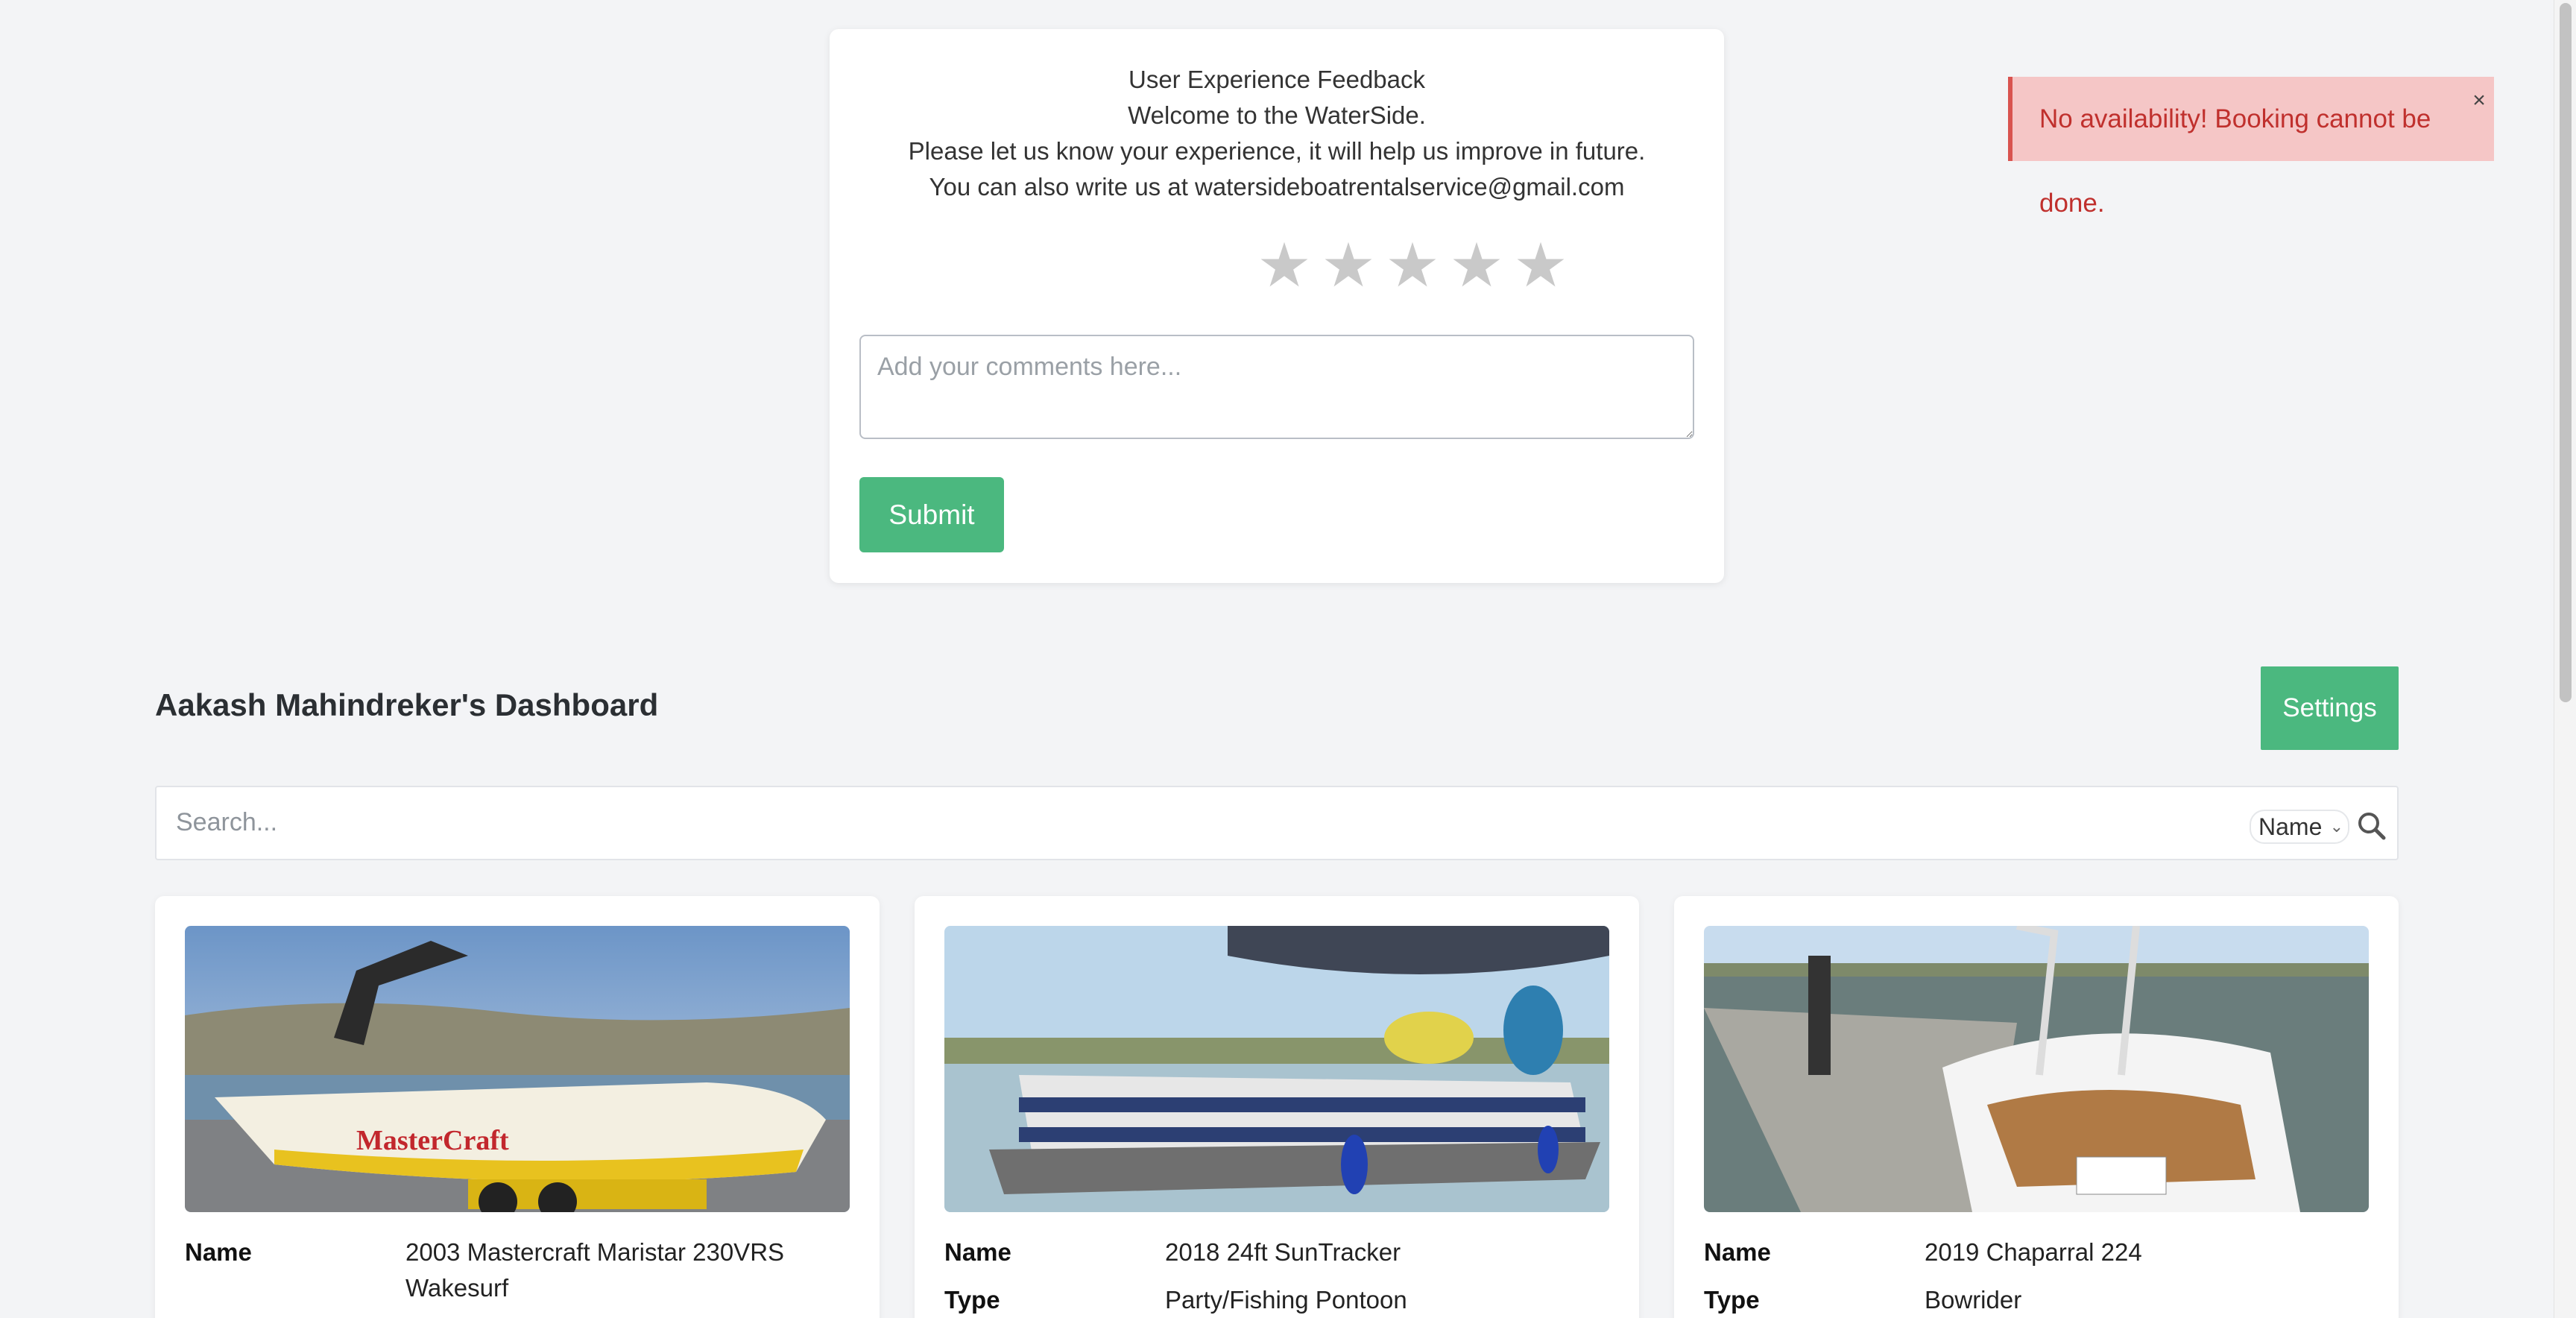  Describe the element at coordinates (1974, 1300) in the screenshot. I see `boat-type: Bowrider` at that location.